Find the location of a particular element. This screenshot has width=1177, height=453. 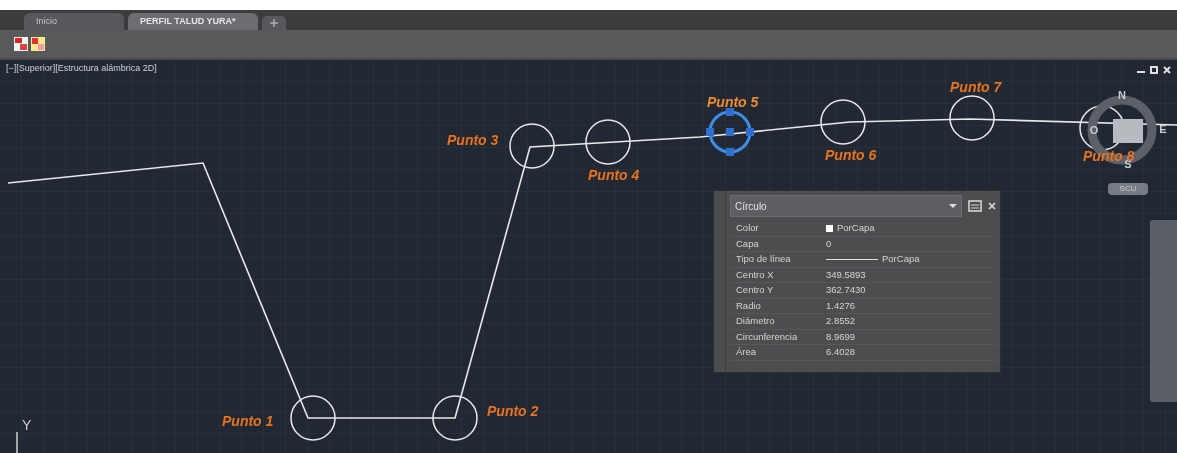

selected-circle is located at coordinates (730, 132).